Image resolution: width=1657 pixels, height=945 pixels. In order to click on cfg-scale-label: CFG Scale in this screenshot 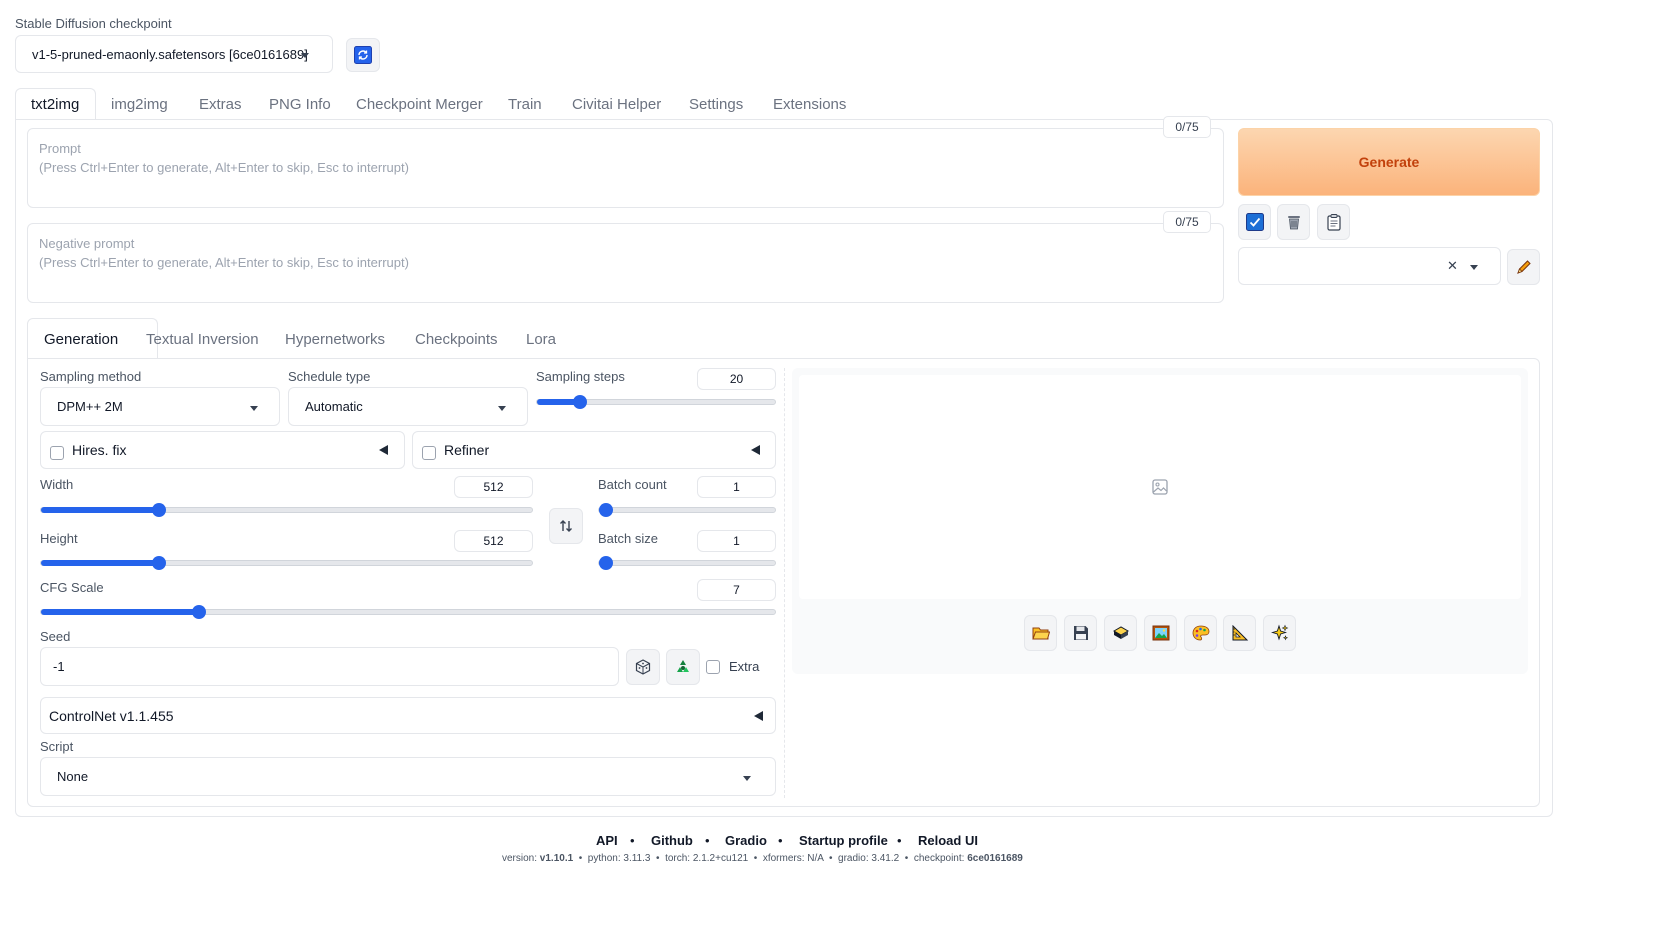, I will do `click(72, 587)`.